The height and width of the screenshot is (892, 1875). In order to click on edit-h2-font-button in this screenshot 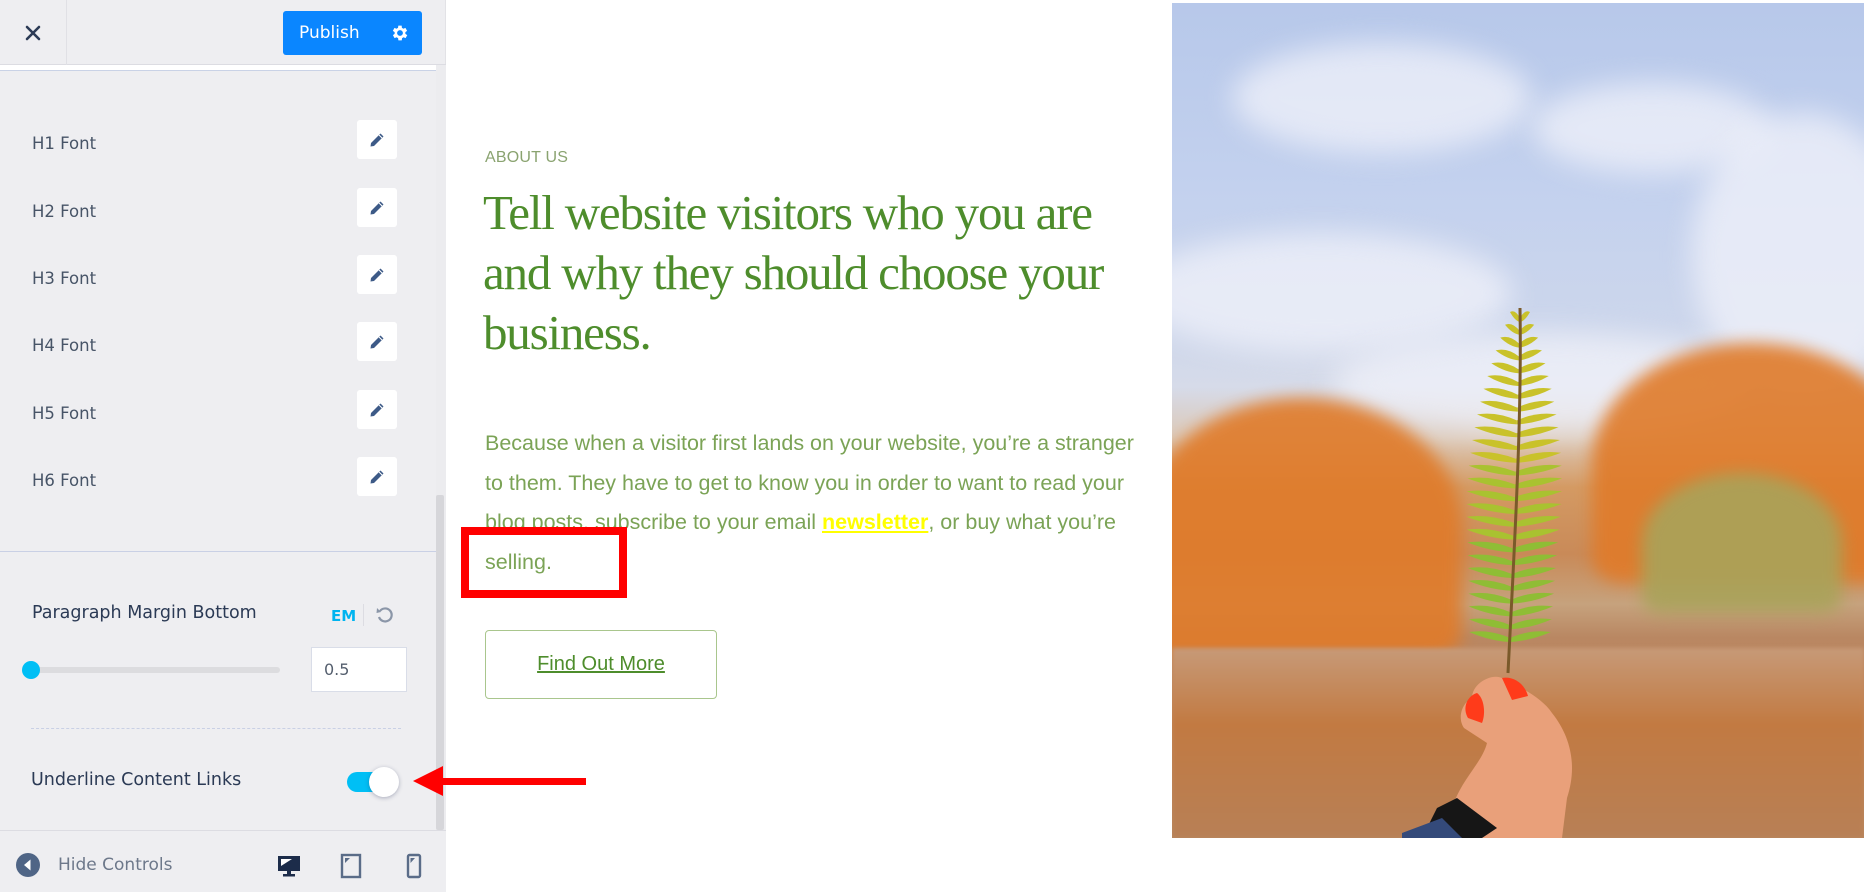, I will do `click(377, 207)`.